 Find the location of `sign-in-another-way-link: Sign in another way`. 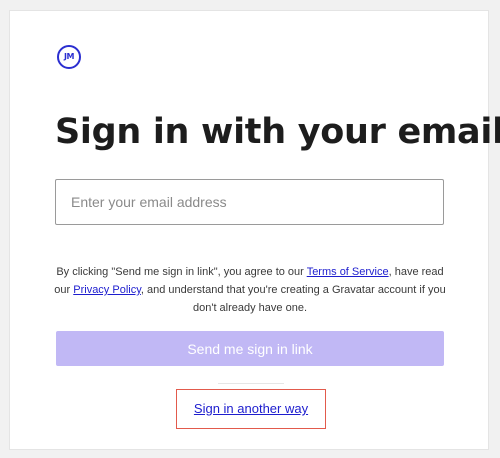

sign-in-another-way-link: Sign in another way is located at coordinates (251, 409).